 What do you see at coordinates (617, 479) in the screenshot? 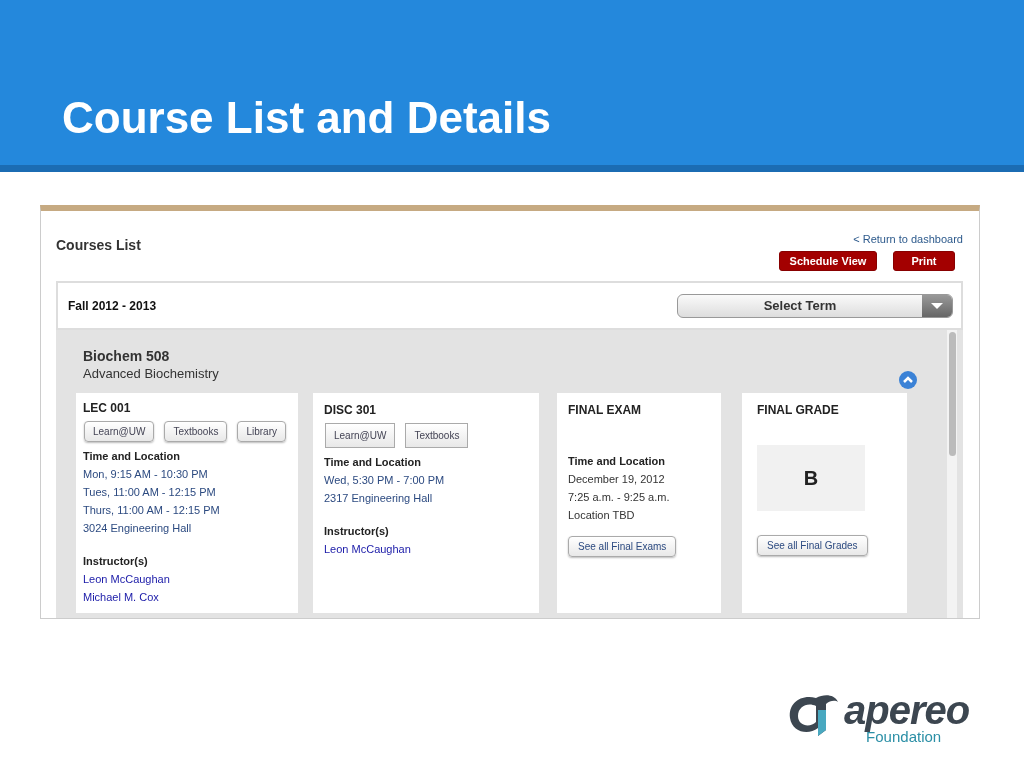
I see `exam-detail-text: December 19, 2012` at bounding box center [617, 479].